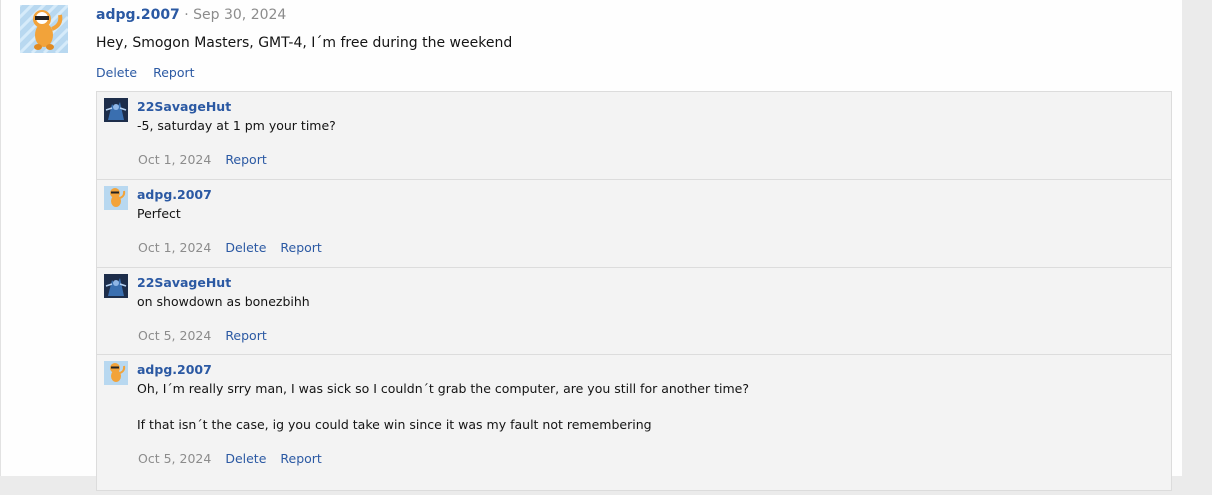 This screenshot has height=495, width=1212. I want to click on comment-actions: Oct 5, 2024 Delete Report, so click(237, 458).